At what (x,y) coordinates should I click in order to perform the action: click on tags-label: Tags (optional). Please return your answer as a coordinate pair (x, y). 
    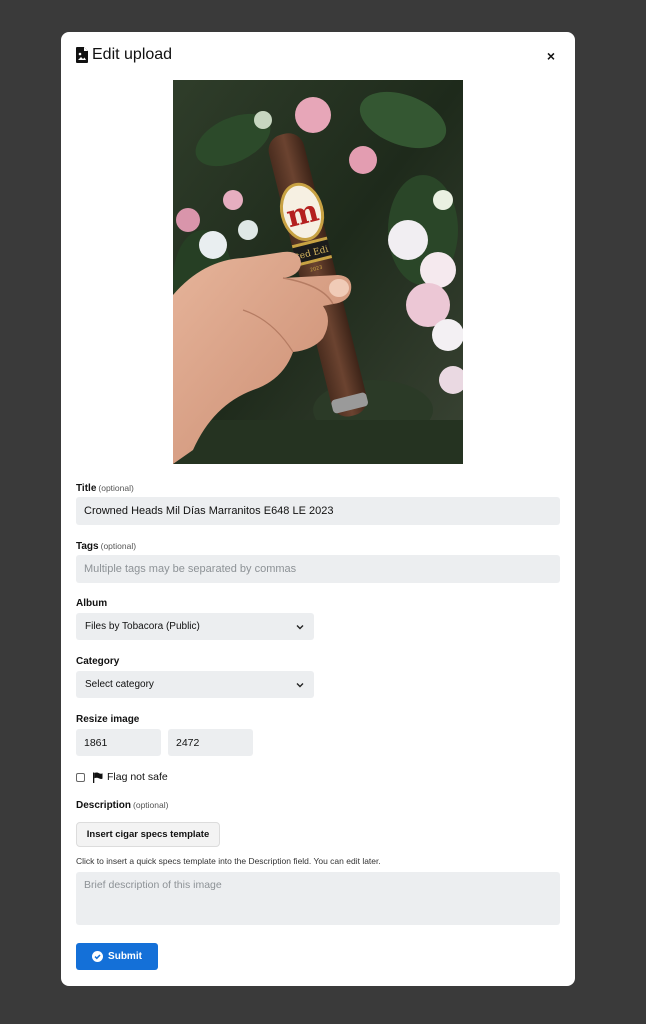
    Looking at the image, I should click on (106, 546).